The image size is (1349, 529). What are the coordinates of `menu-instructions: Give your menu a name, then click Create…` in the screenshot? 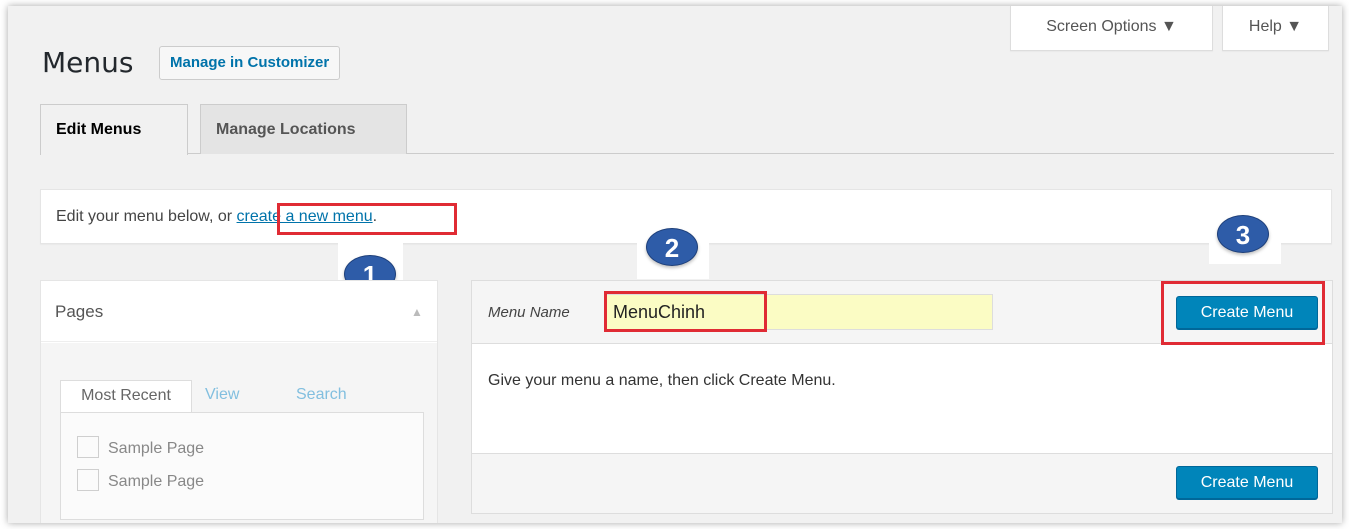 It's located at (662, 380).